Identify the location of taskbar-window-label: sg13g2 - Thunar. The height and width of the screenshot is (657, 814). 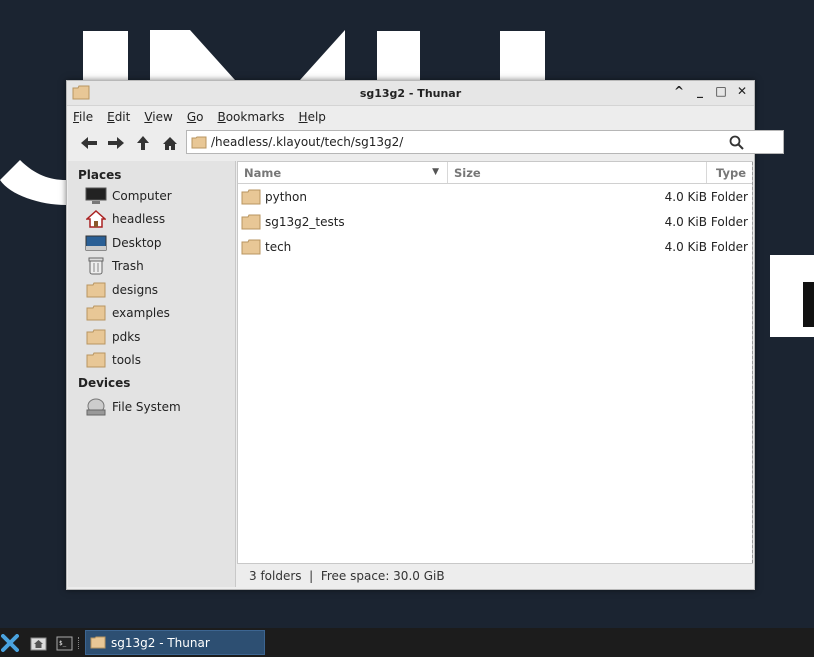
(160, 642).